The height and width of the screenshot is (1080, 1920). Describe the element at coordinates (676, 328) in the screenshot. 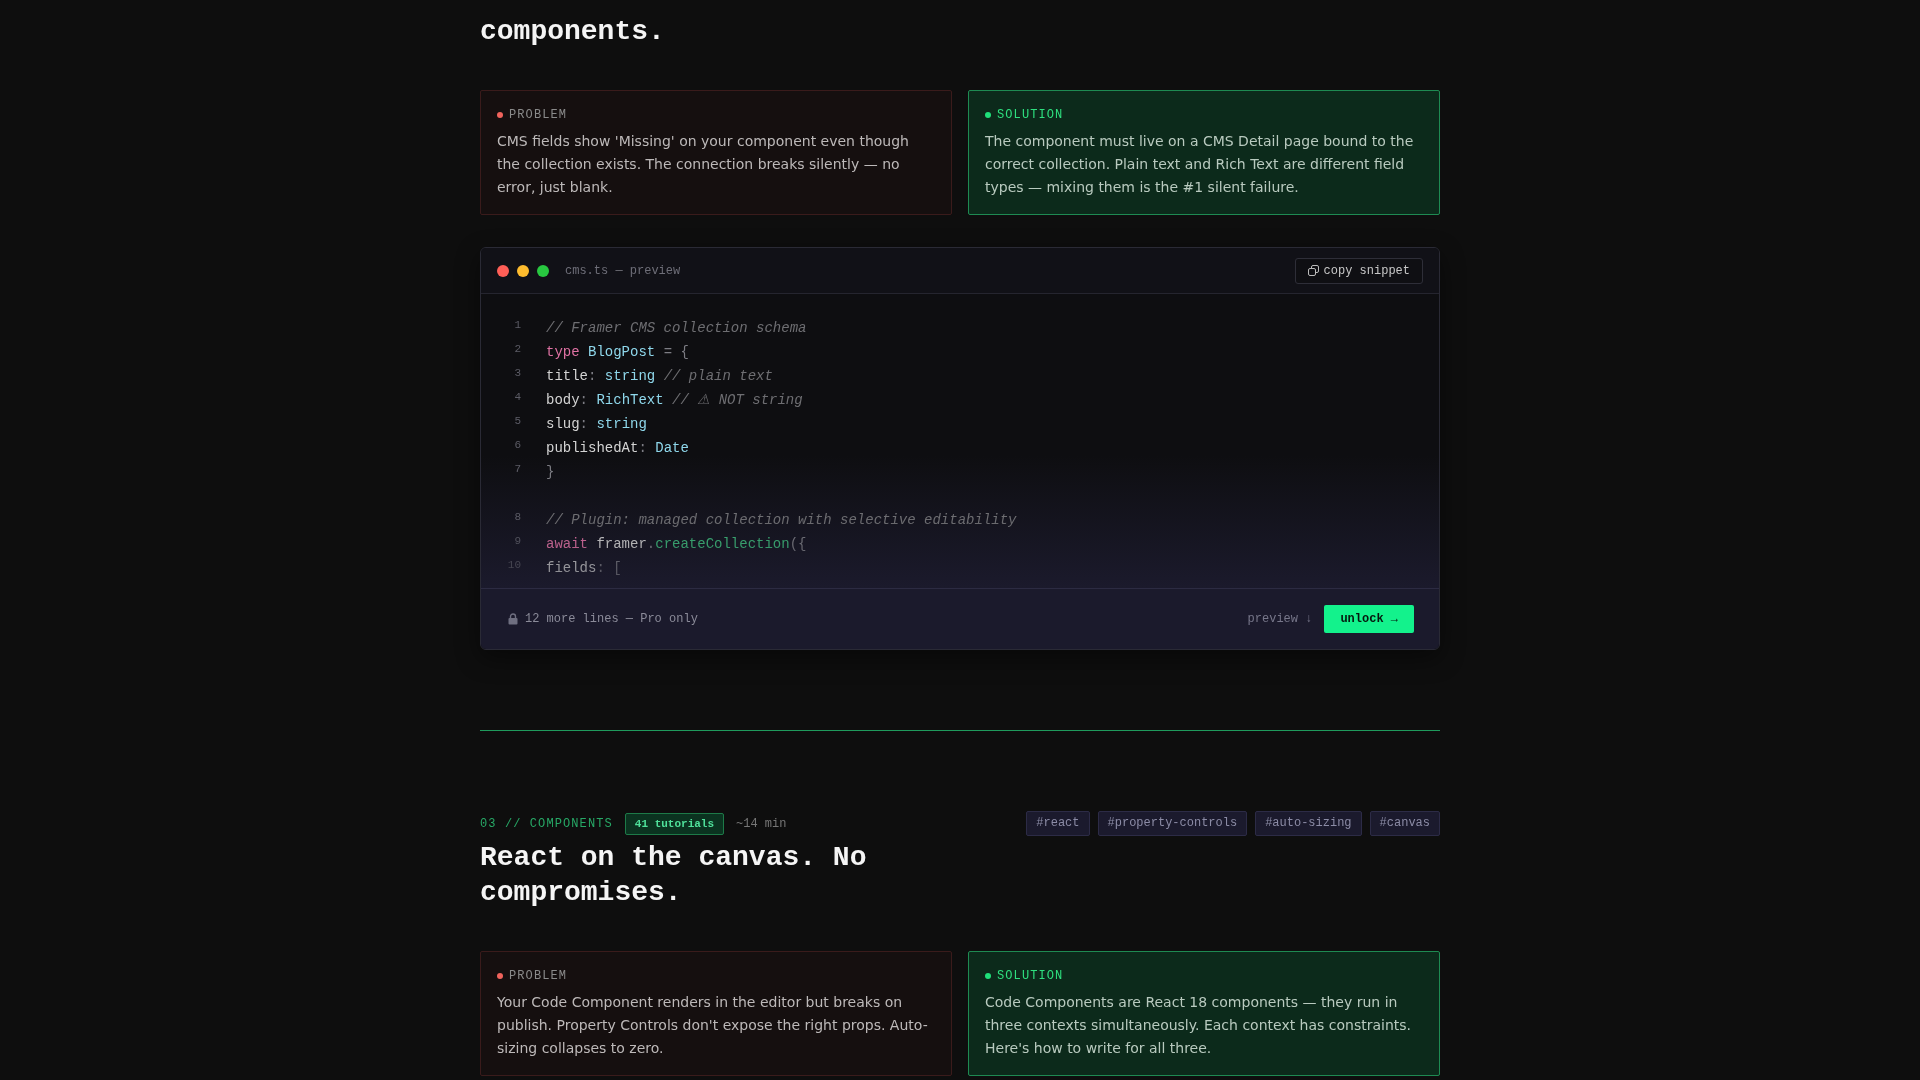

I see `code-line: // Framer CMS collection schema` at that location.